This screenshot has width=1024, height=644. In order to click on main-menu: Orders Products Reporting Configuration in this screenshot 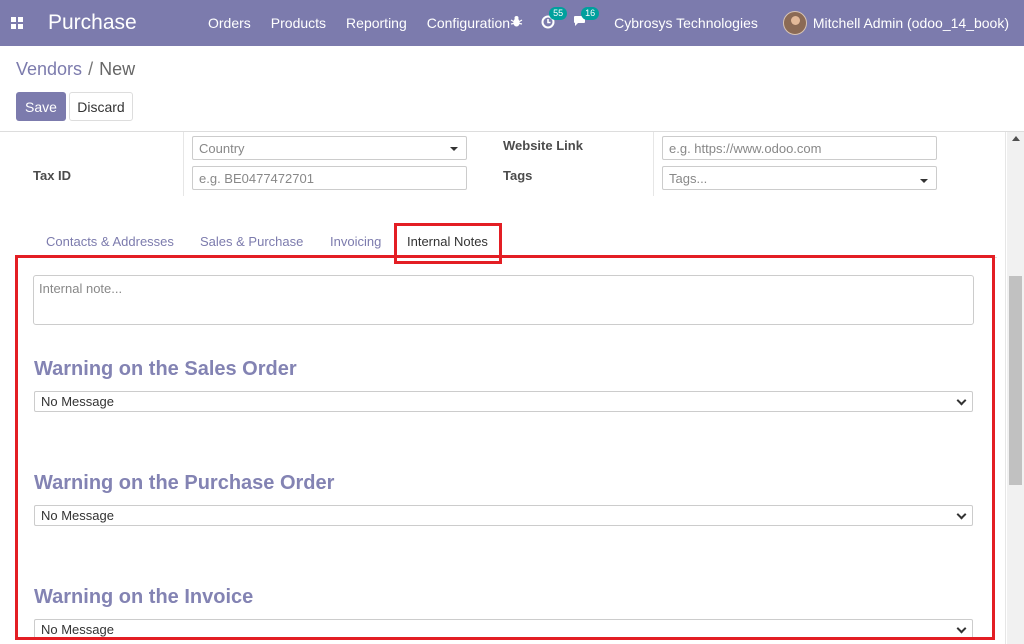, I will do `click(359, 23)`.